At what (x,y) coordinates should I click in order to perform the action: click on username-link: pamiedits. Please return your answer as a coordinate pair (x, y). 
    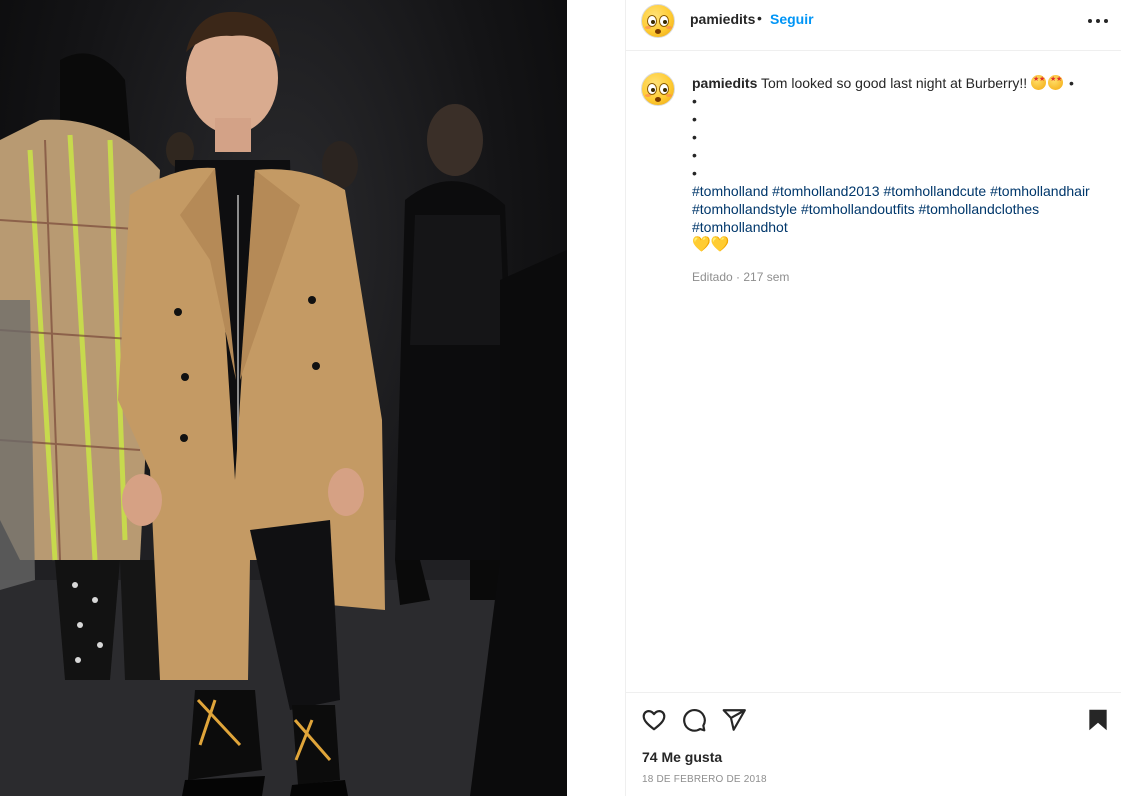
    Looking at the image, I should click on (722, 19).